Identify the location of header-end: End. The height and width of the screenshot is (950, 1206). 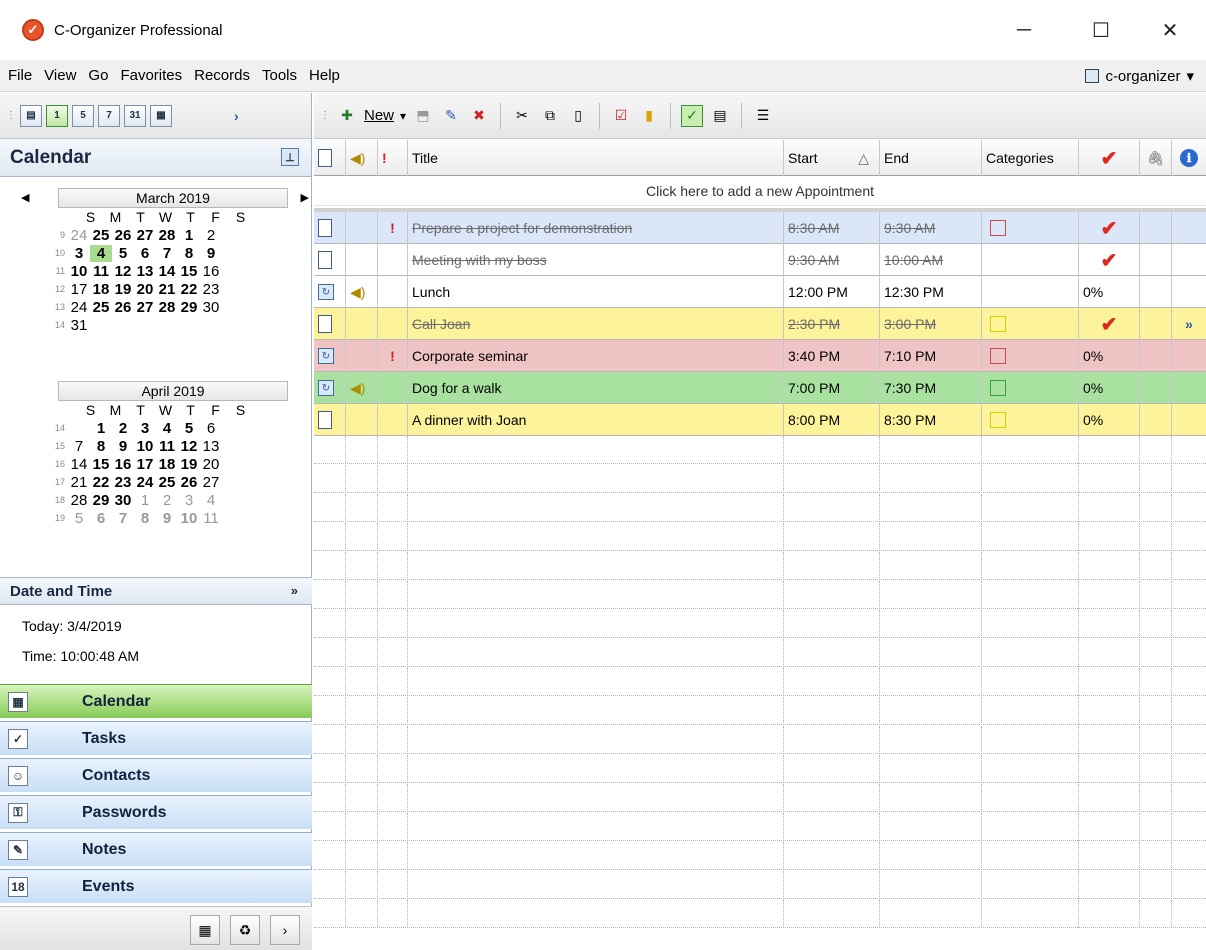
(931, 158).